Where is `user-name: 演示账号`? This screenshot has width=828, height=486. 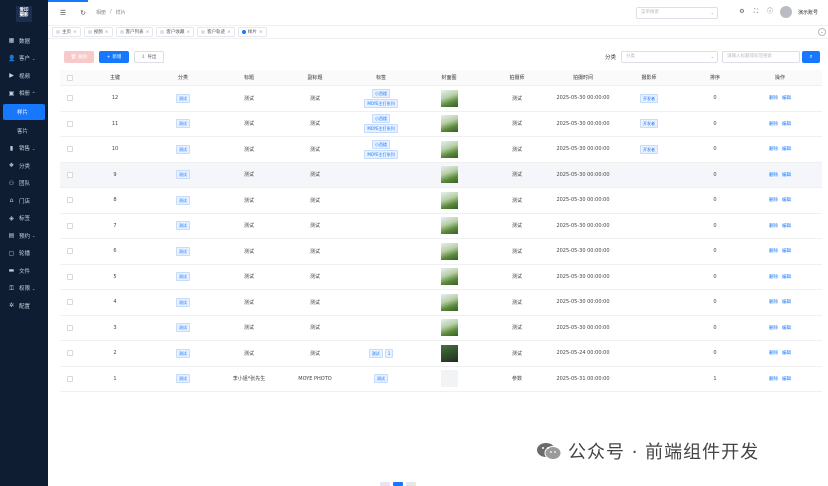
user-name: 演示账号 is located at coordinates (808, 12).